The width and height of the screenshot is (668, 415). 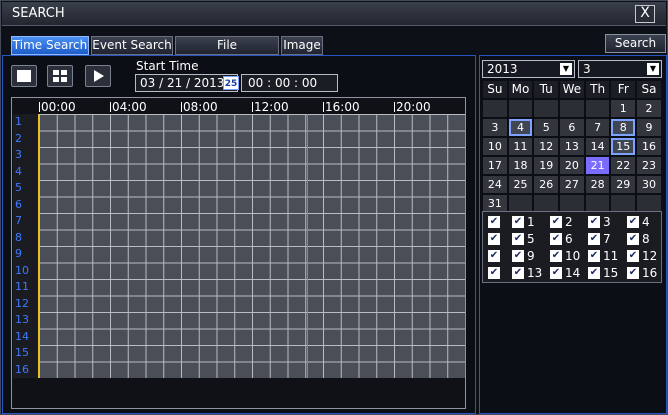 What do you see at coordinates (495, 146) in the screenshot?
I see `calendar-day: 10` at bounding box center [495, 146].